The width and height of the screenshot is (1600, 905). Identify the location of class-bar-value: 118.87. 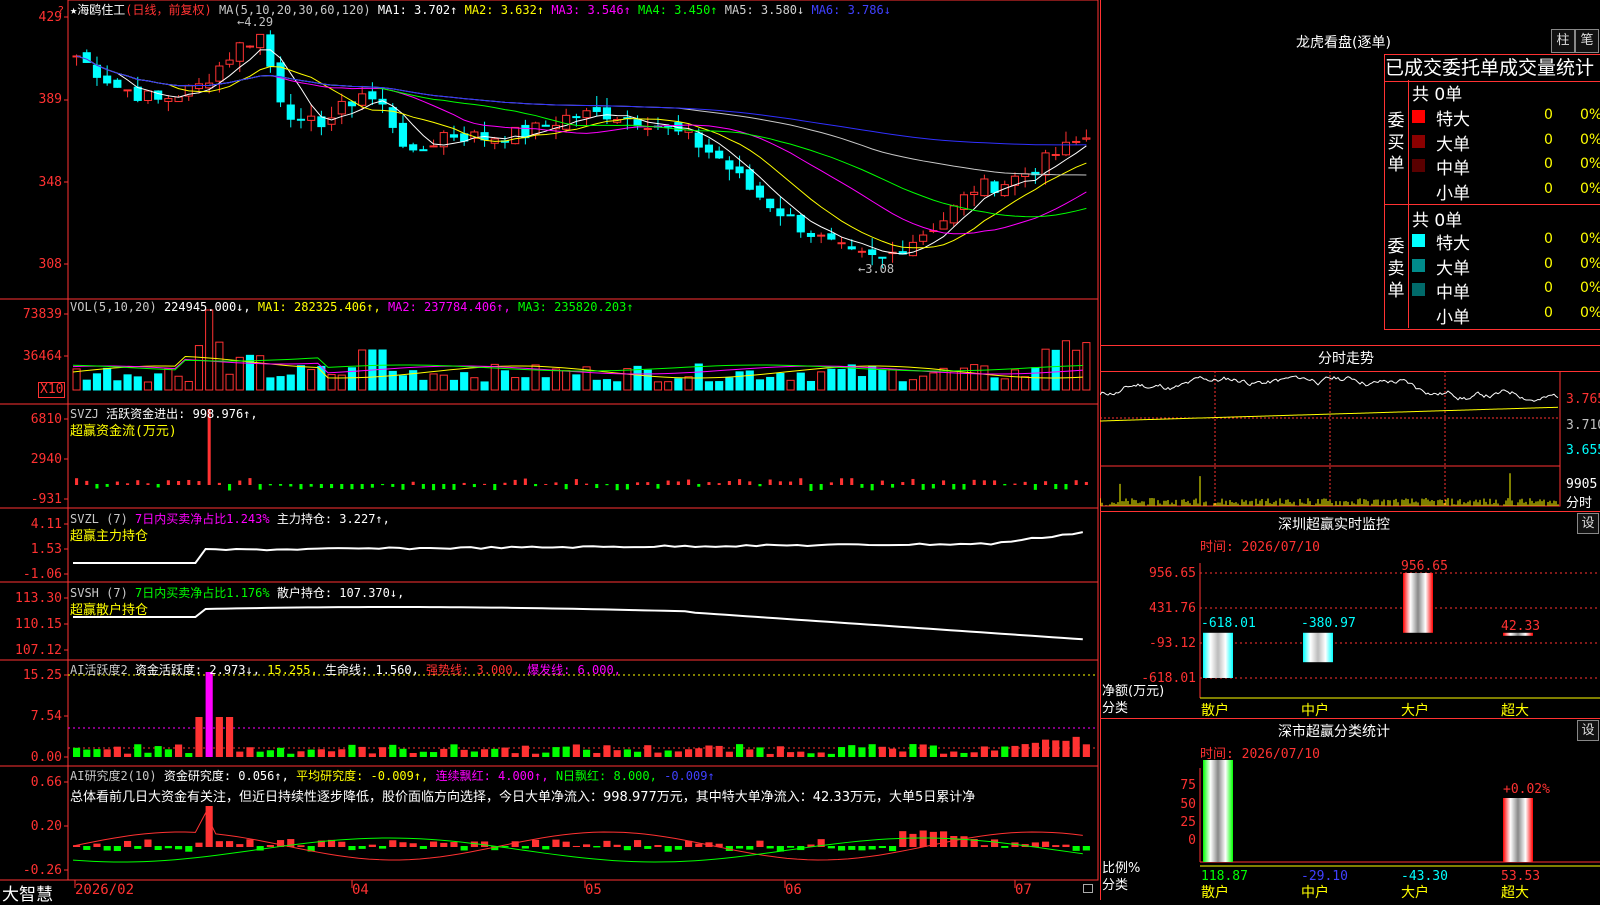
(1224, 876).